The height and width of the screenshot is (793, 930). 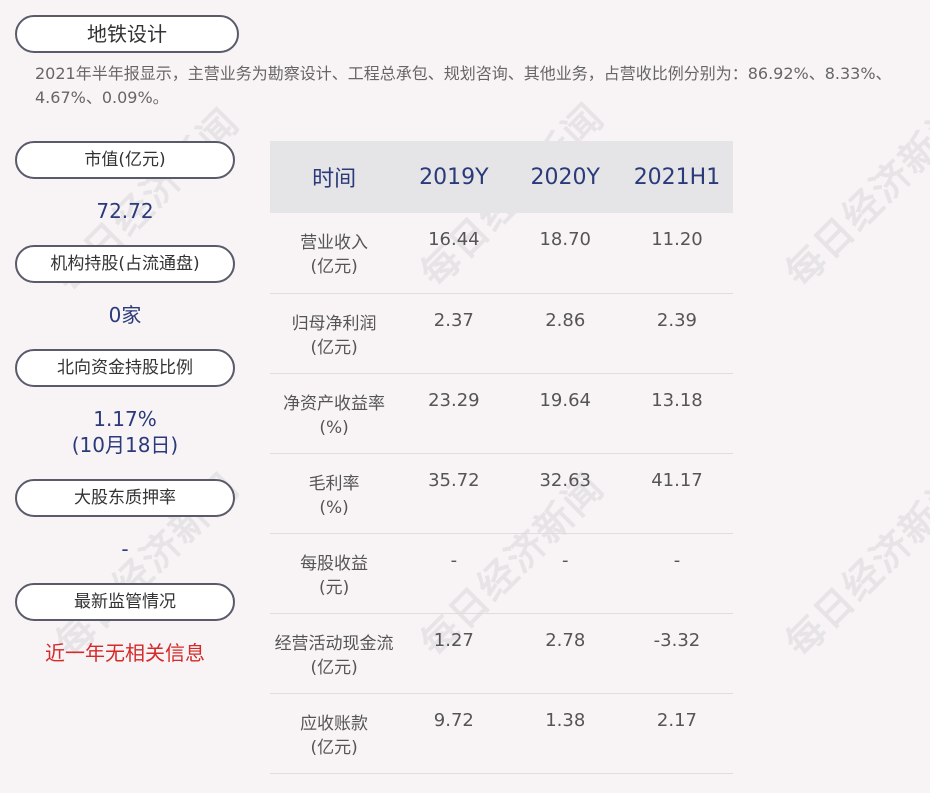 What do you see at coordinates (676, 413) in the screenshot?
I see `cell-2021h1: 13.18` at bounding box center [676, 413].